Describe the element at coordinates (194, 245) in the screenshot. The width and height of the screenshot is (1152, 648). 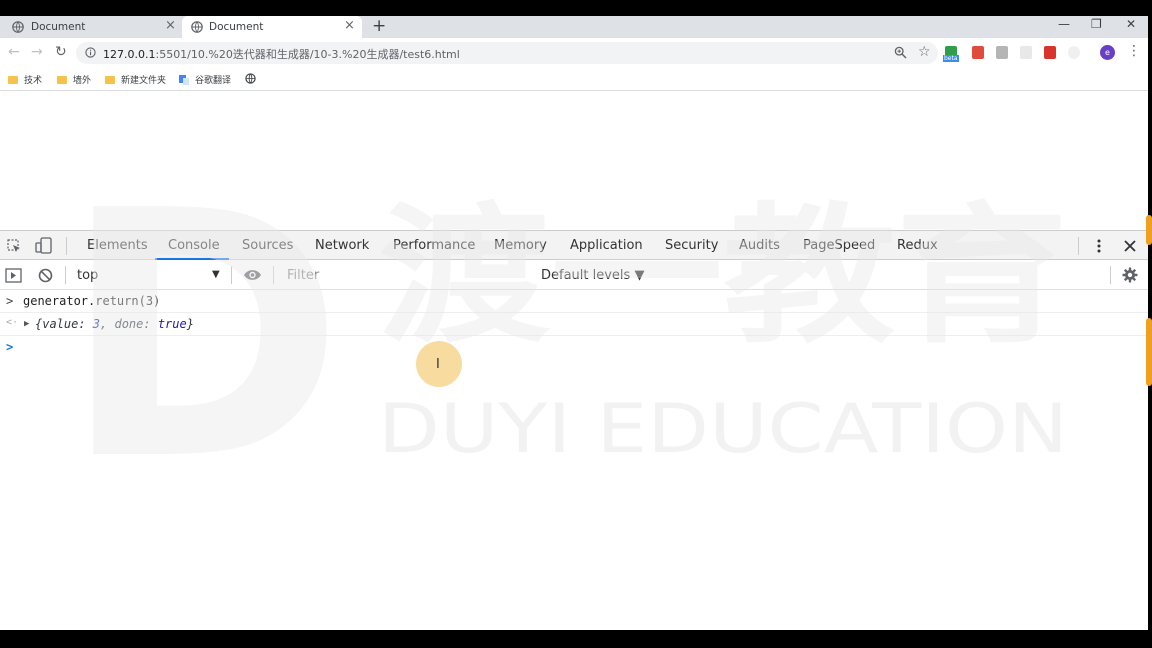
I see `tab-console: Console` at that location.